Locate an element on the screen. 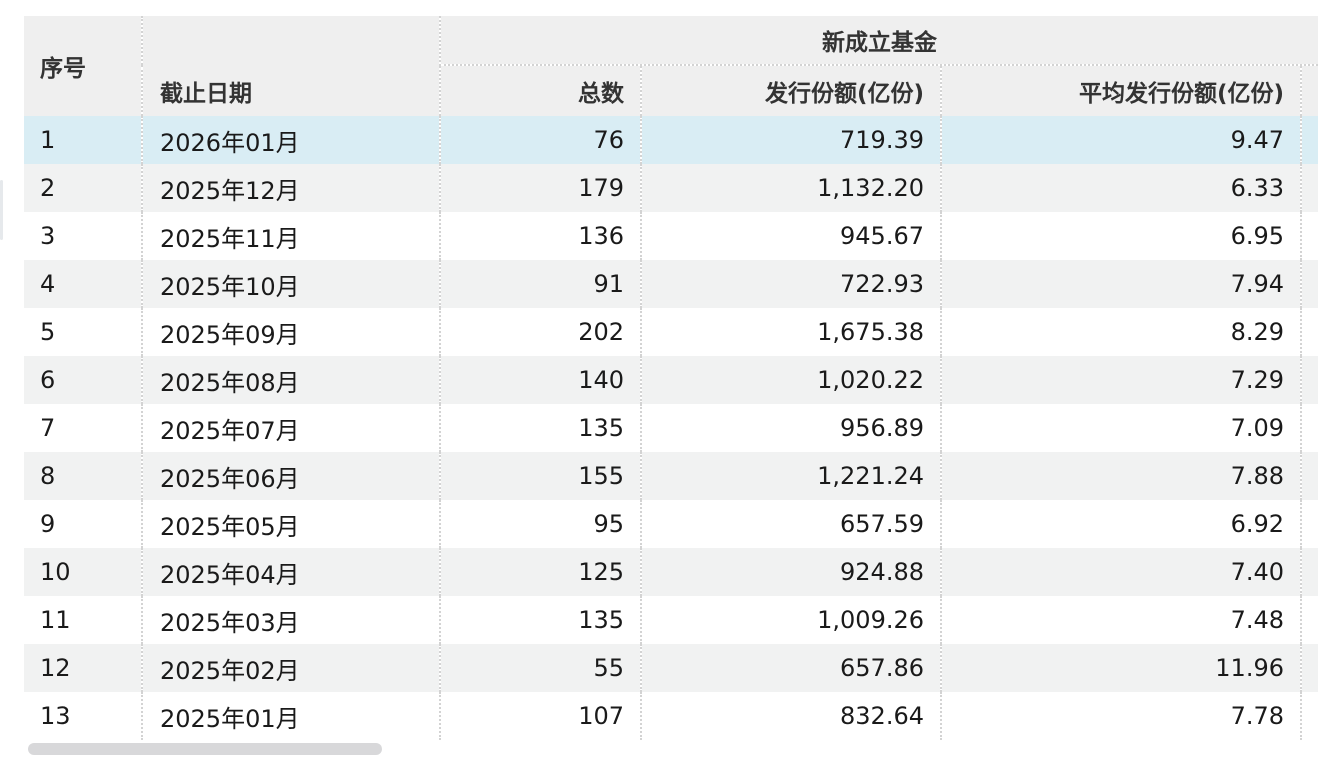 Image resolution: width=1318 pixels, height=764 pixels. table-row: 10 2025年04月 125 924.88 7.40 is located at coordinates (671, 572).